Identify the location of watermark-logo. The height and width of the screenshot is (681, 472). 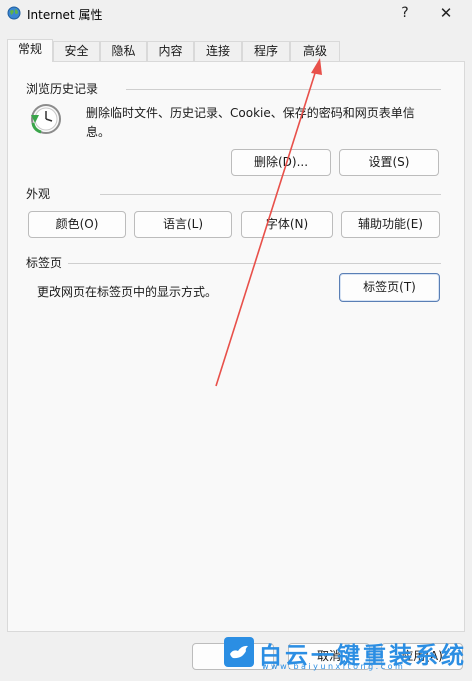
(239, 652).